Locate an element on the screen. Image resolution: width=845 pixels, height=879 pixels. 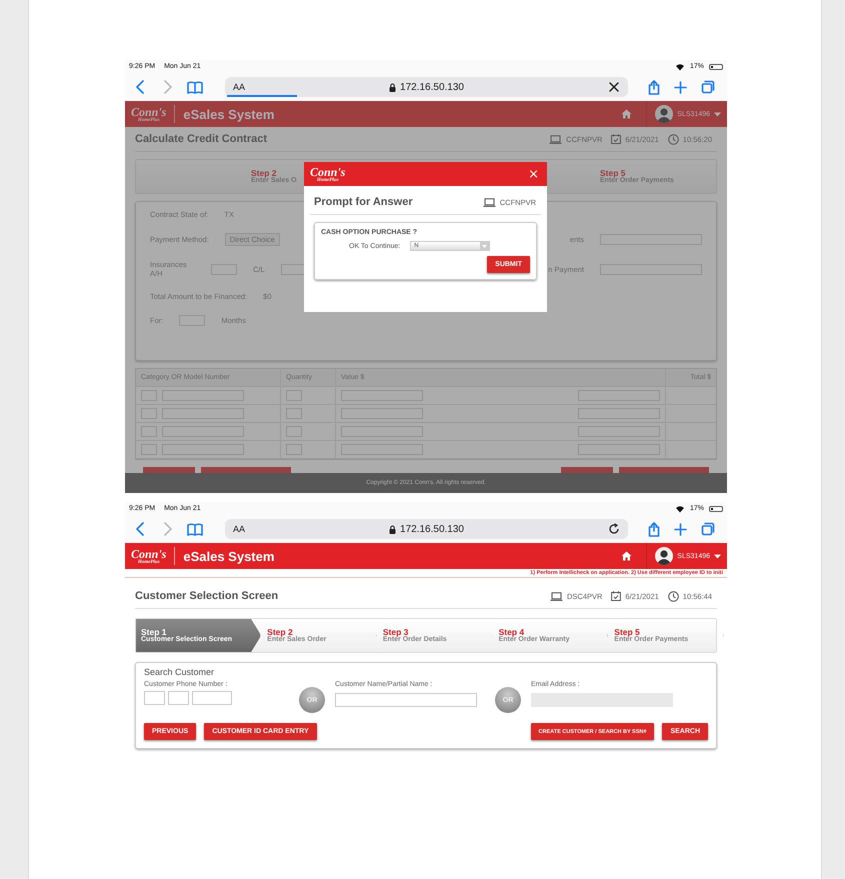
section-title: Search Customer is located at coordinates (180, 672).